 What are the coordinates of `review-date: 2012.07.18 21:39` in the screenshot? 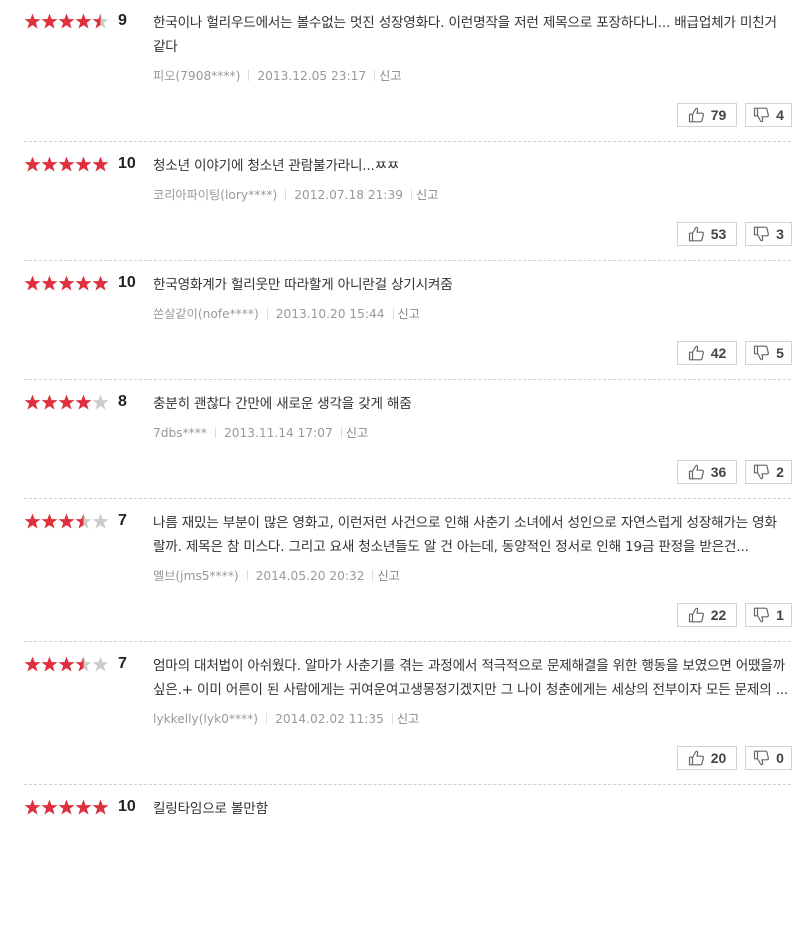 It's located at (349, 195).